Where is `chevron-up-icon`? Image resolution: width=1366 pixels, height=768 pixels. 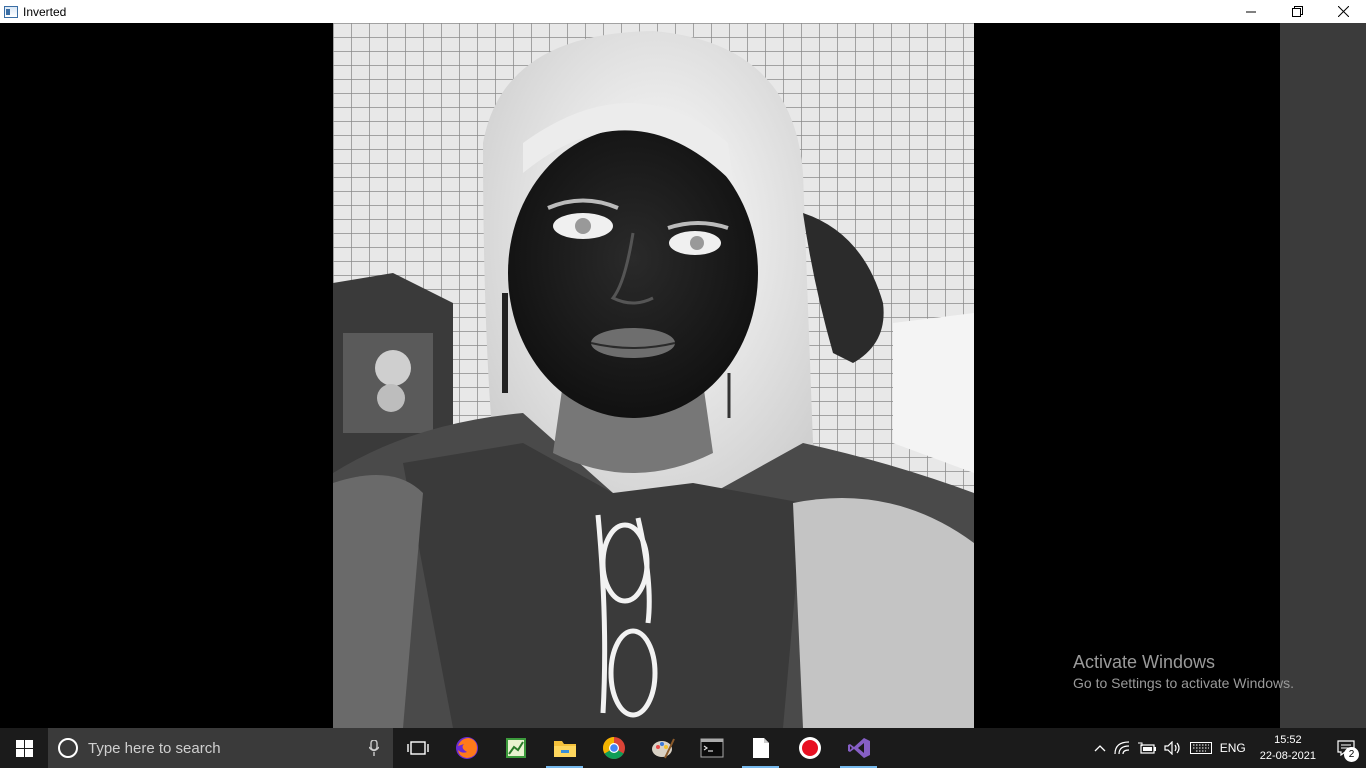
chevron-up-icon is located at coordinates (1100, 748).